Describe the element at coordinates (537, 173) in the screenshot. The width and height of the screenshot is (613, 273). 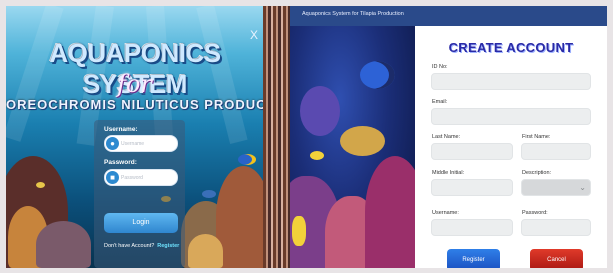
I see `description-label: Description:` at that location.